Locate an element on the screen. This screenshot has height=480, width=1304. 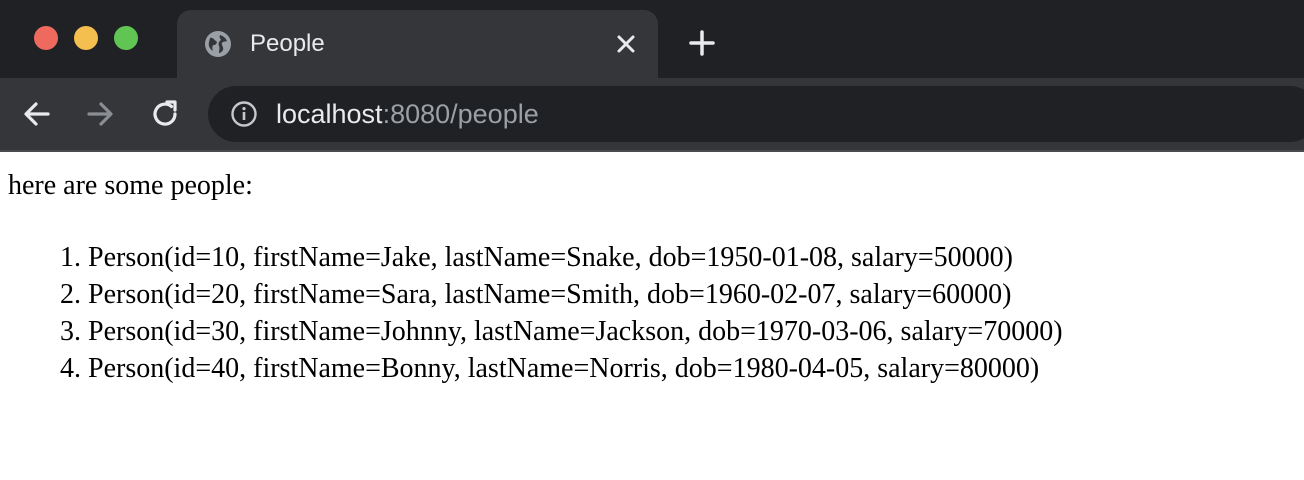
back-arrow-icon is located at coordinates (37, 114).